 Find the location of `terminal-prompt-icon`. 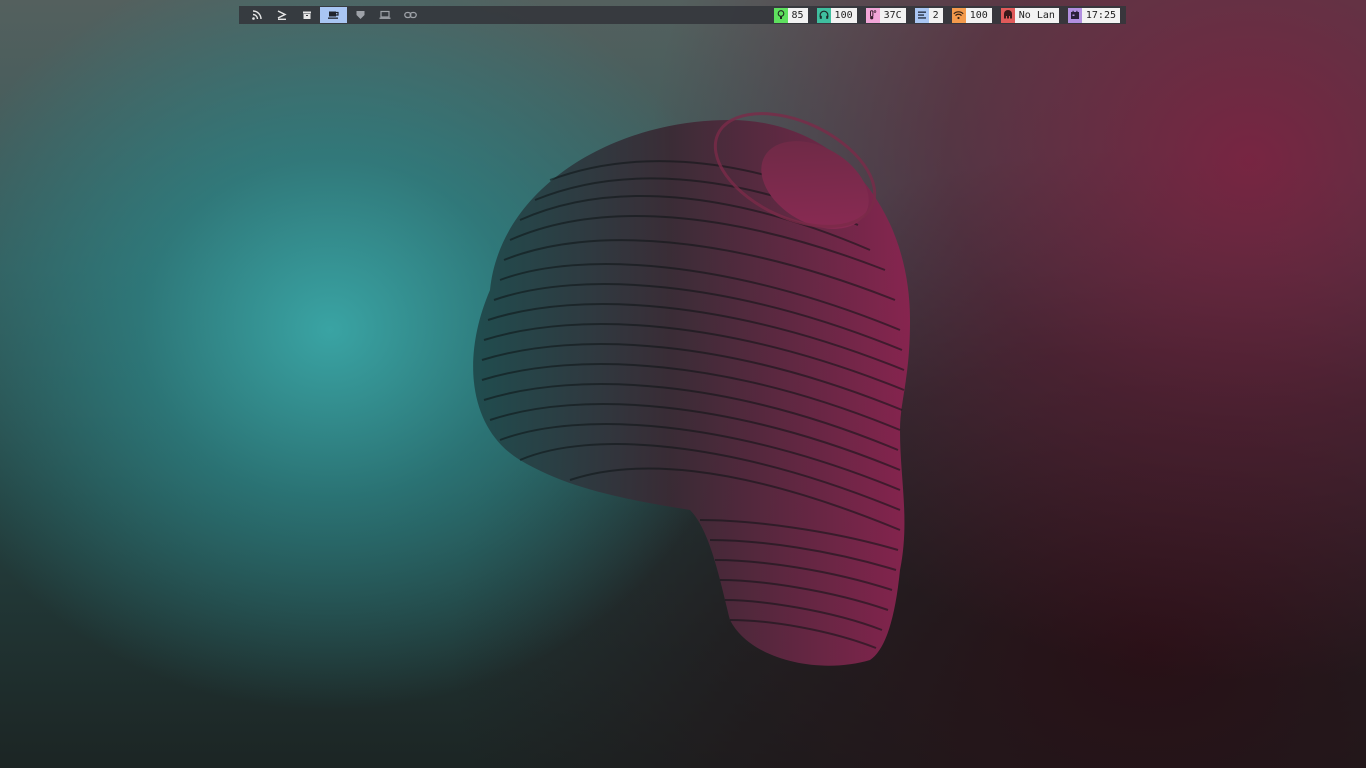

terminal-prompt-icon is located at coordinates (282, 15).